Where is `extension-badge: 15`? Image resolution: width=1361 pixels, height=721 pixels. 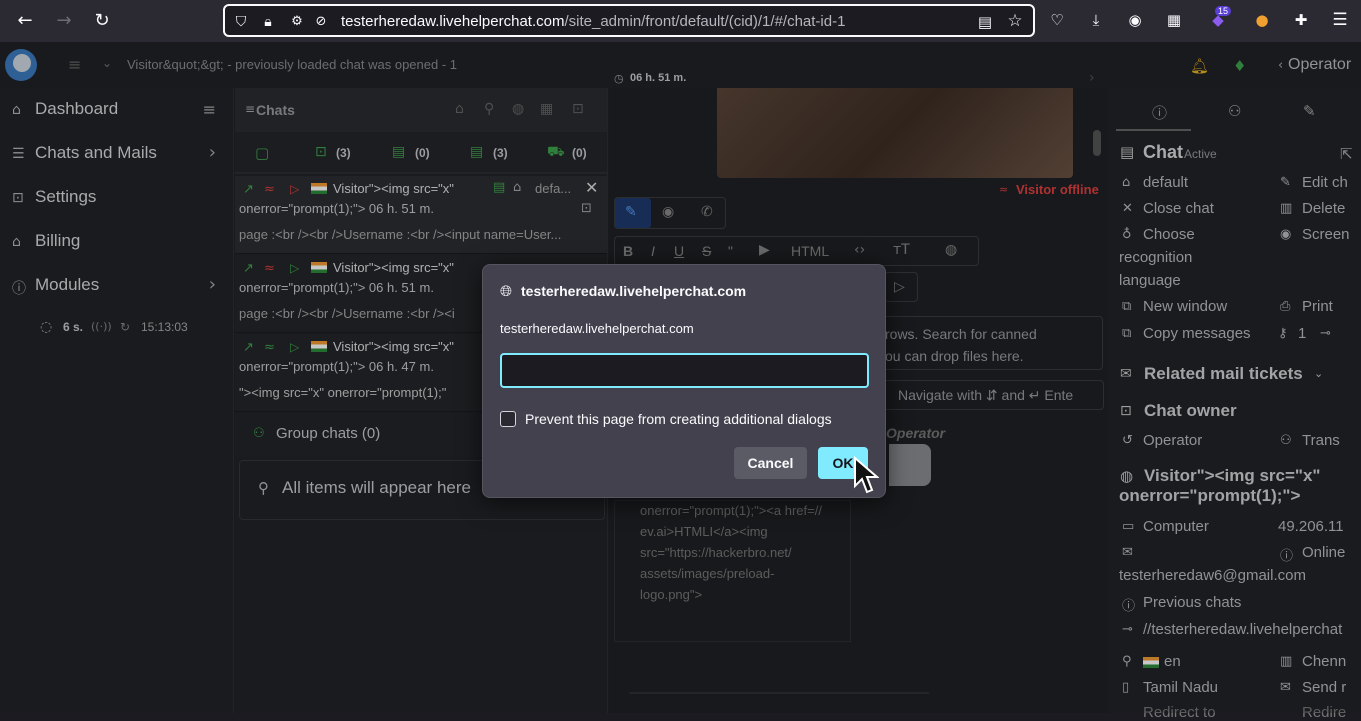 extension-badge: 15 is located at coordinates (1223, 11).